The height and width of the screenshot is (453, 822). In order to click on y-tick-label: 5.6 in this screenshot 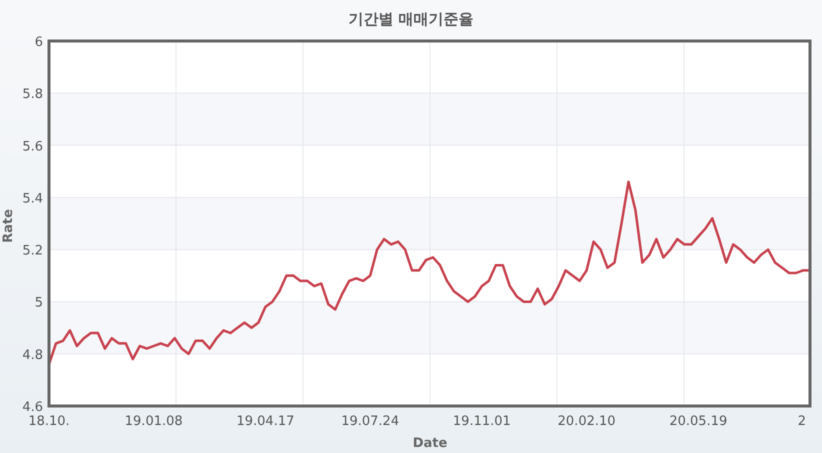, I will do `click(32, 146)`.